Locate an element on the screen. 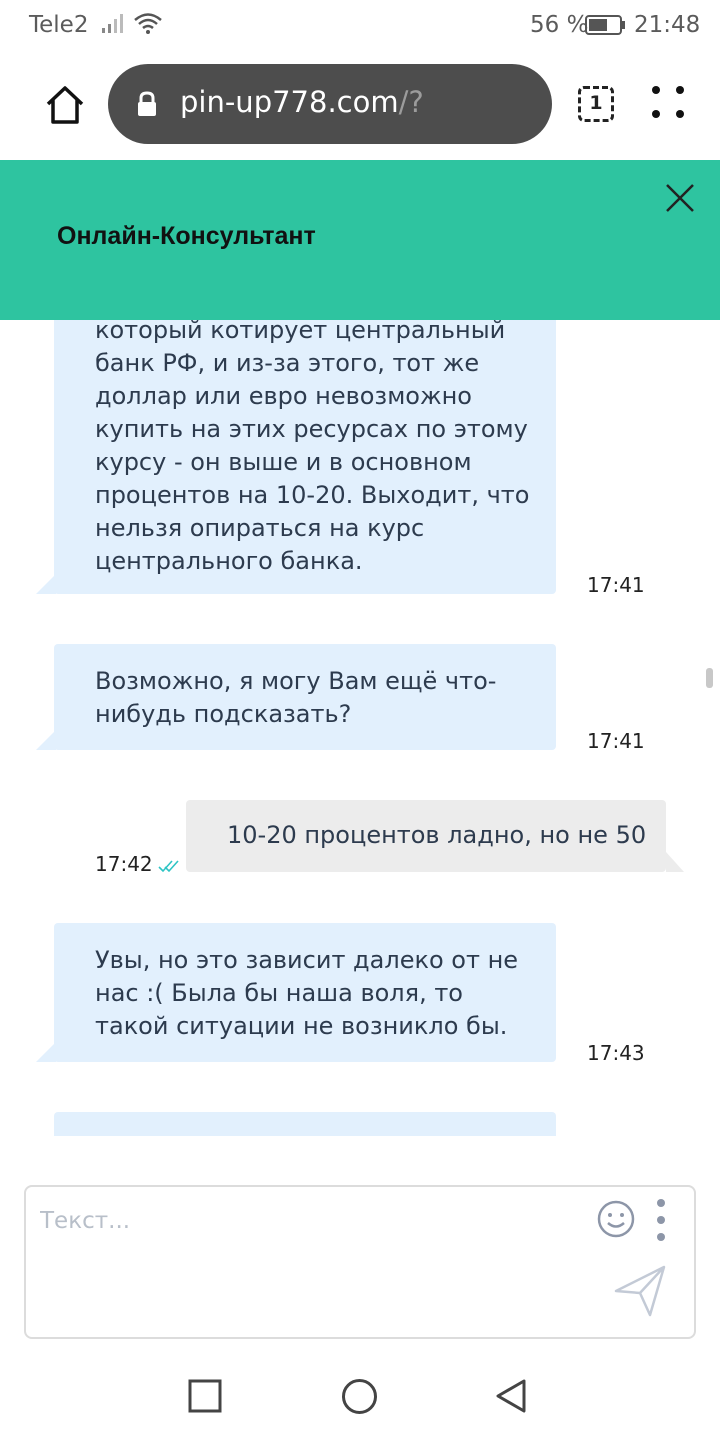 This screenshot has width=720, height=1440. message-composer is located at coordinates (360, 1262).